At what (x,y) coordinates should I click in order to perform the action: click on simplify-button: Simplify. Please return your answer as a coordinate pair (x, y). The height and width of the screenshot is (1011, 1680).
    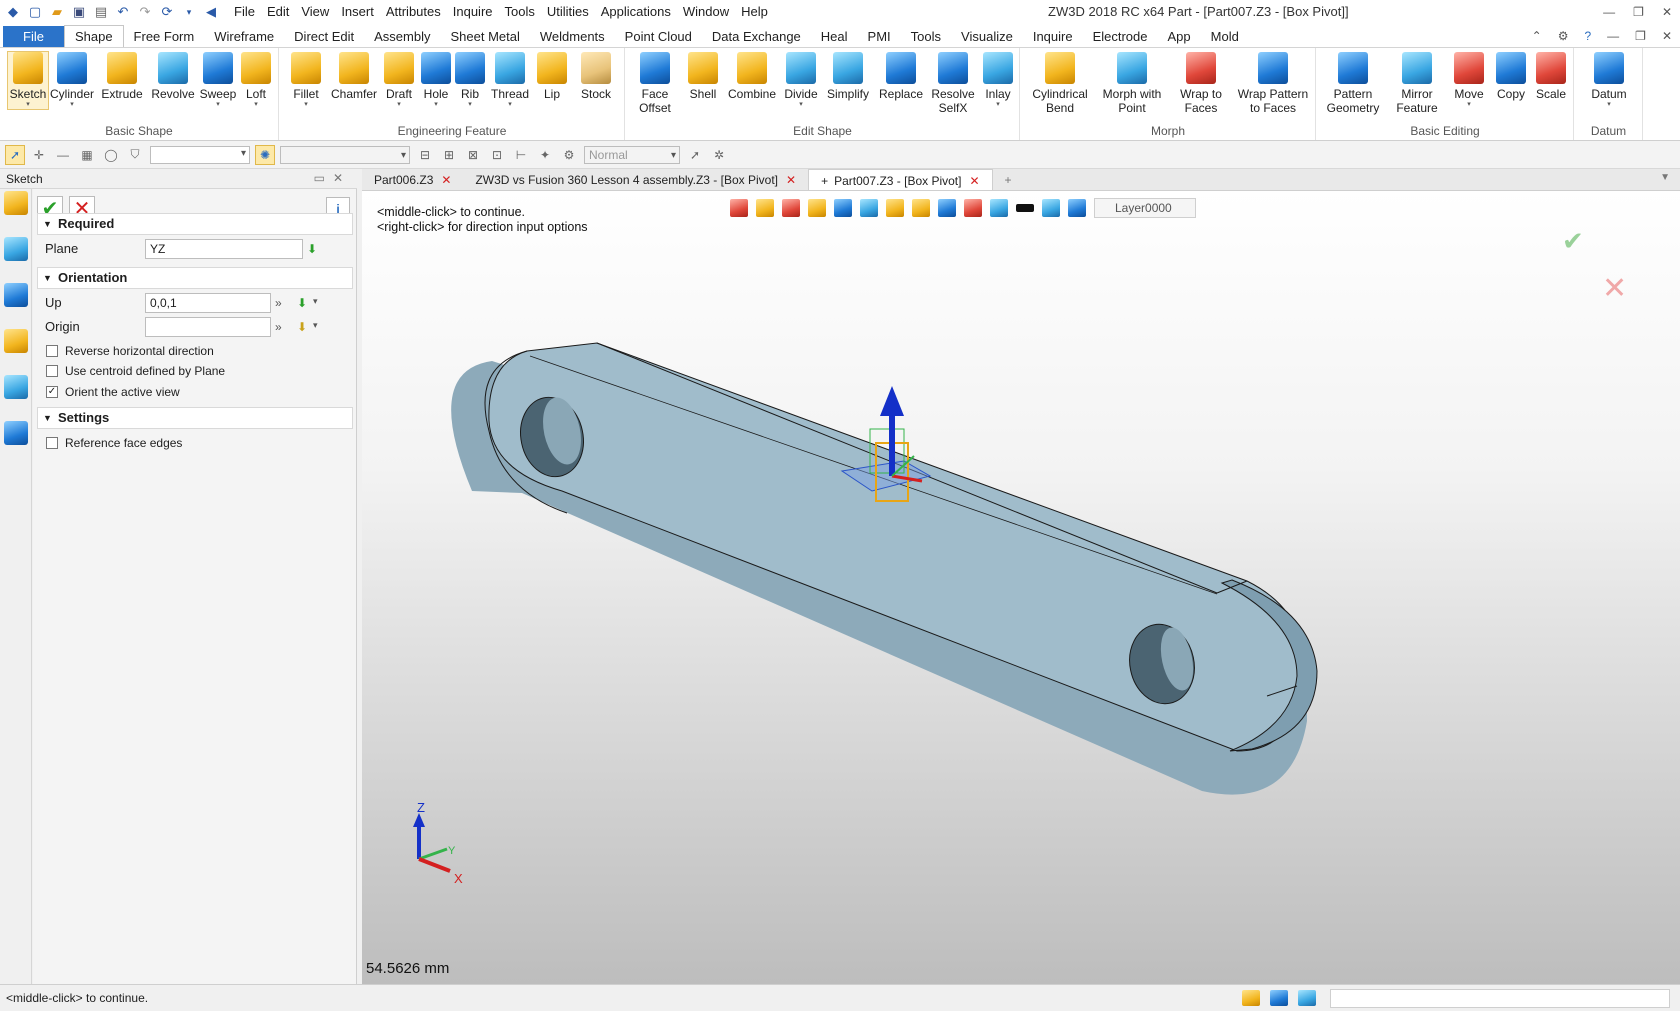
    Looking at the image, I should click on (848, 76).